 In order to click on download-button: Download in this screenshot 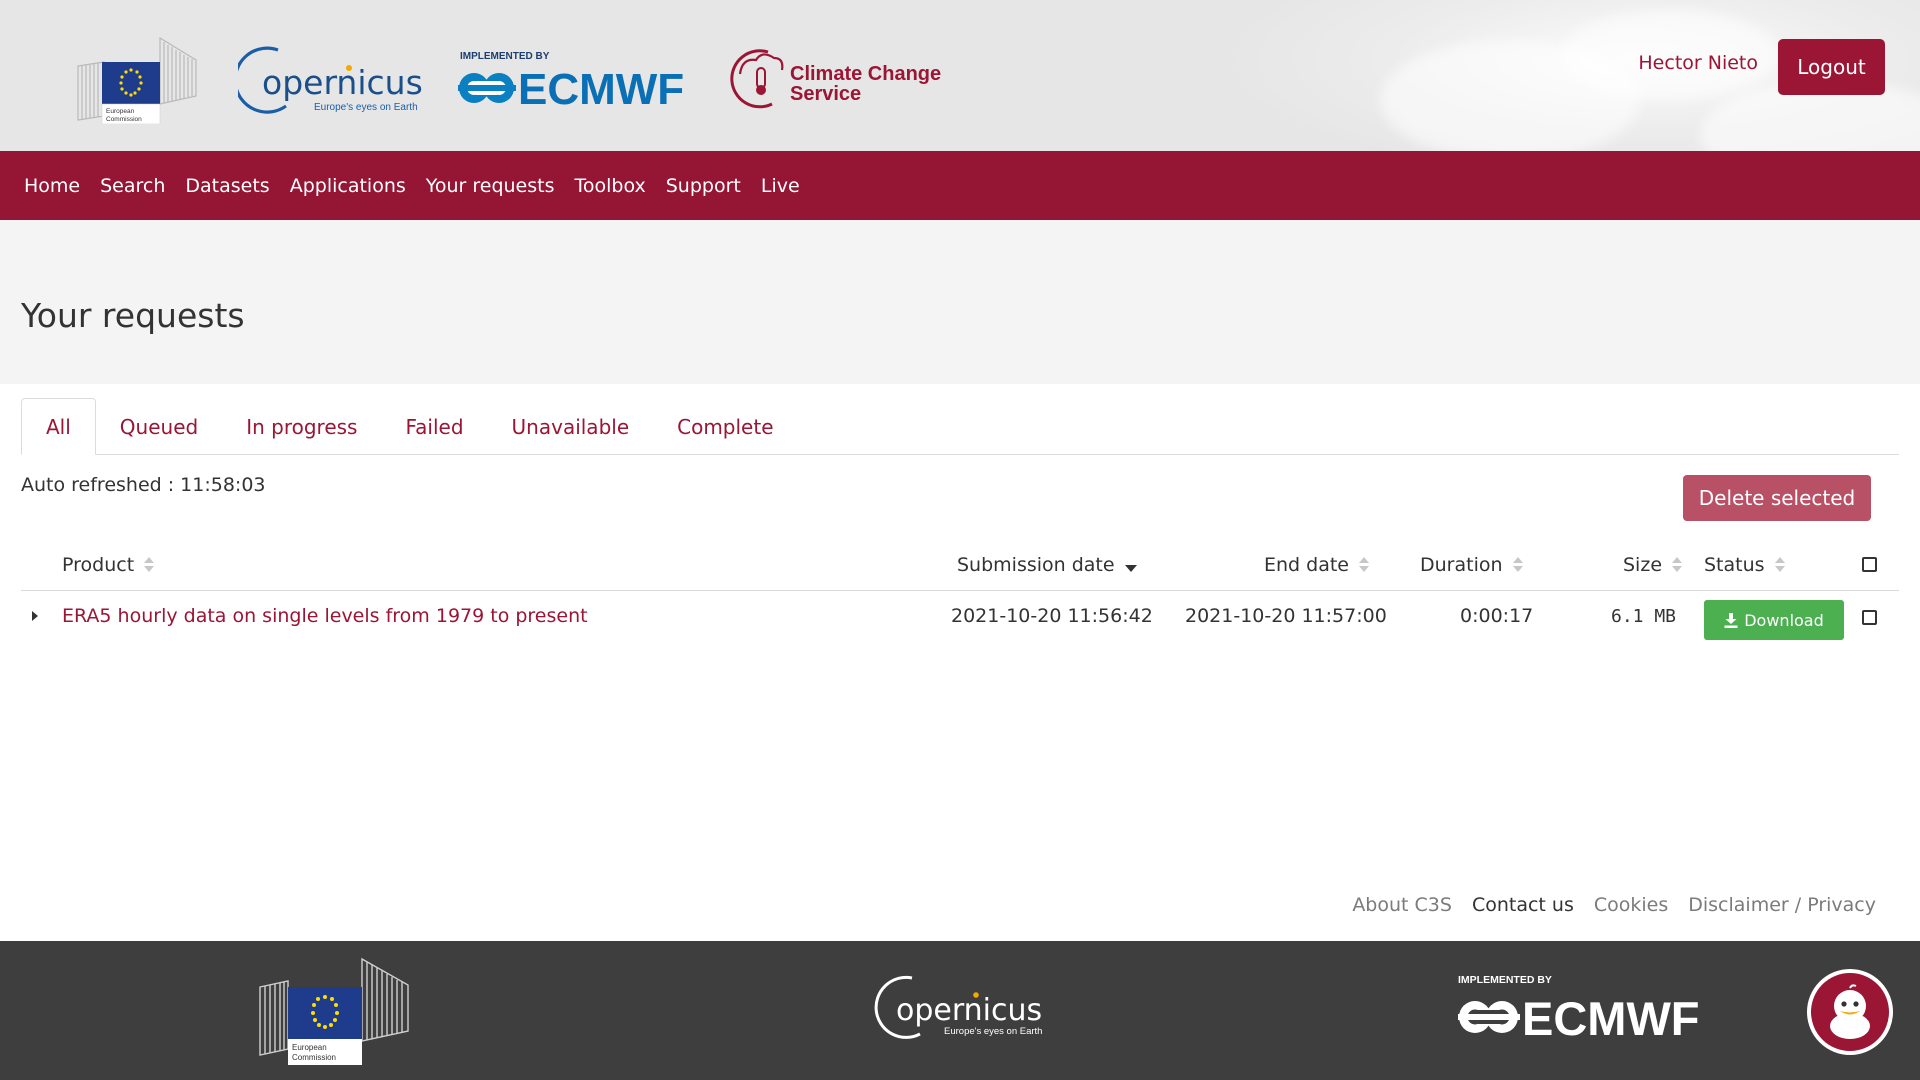, I will do `click(1774, 620)`.